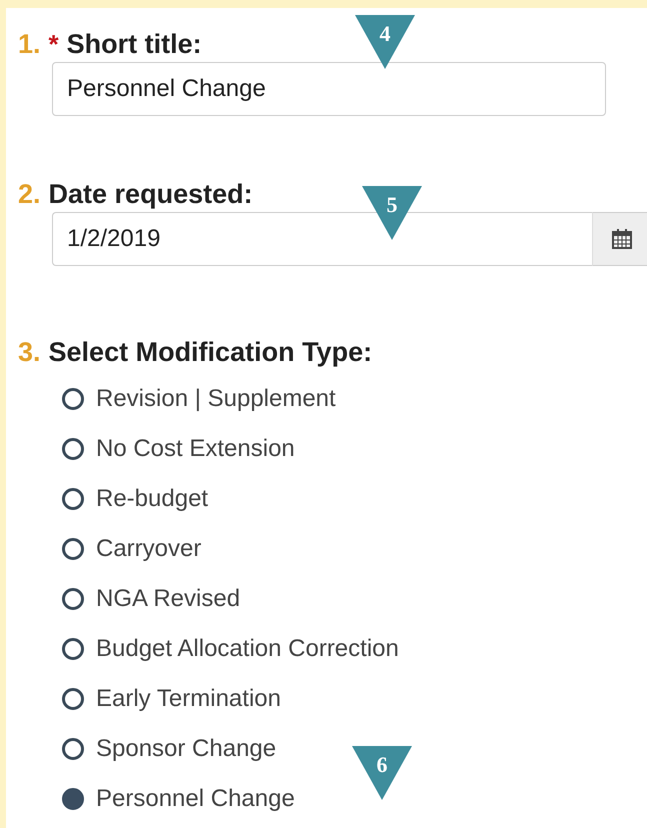  What do you see at coordinates (382, 773) in the screenshot?
I see `callout-marker: 6` at bounding box center [382, 773].